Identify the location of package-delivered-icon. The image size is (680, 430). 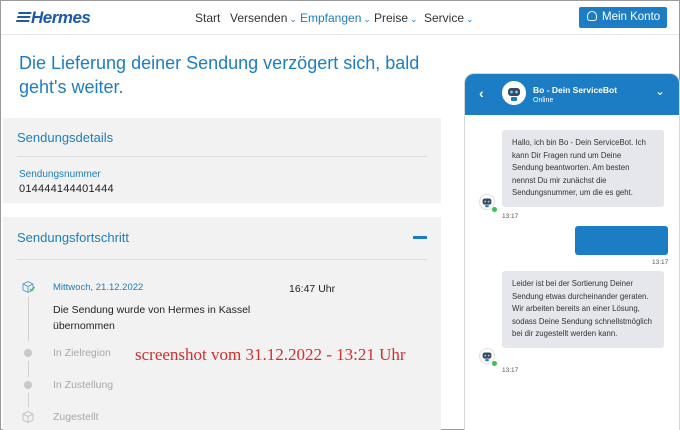
(28, 417).